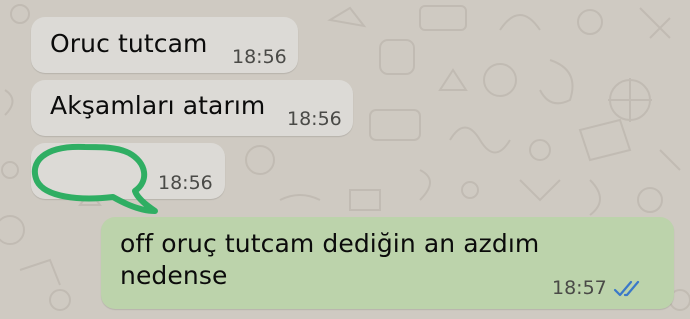  I want to click on message-text: Oruc tutcam, so click(129, 43).